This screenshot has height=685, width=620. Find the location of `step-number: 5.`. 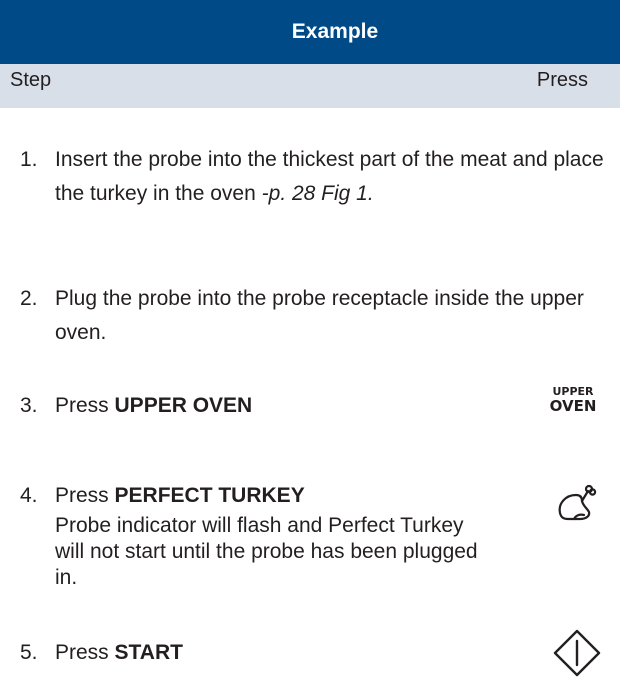

step-number: 5. is located at coordinates (29, 652).